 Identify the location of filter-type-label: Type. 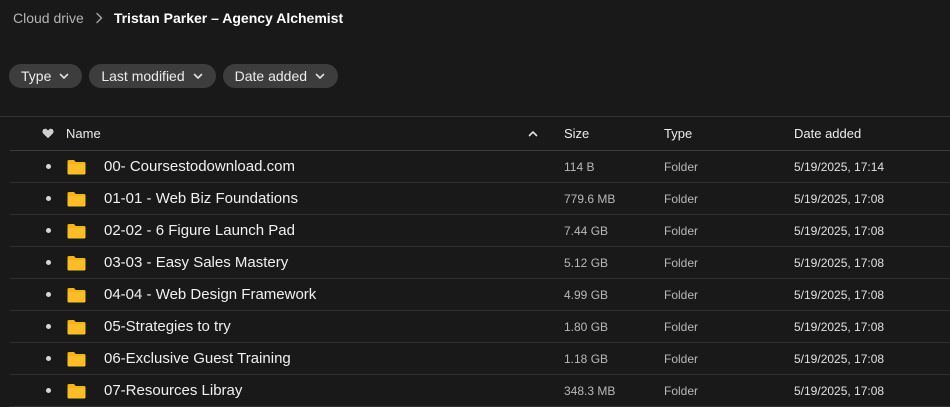
(36, 76).